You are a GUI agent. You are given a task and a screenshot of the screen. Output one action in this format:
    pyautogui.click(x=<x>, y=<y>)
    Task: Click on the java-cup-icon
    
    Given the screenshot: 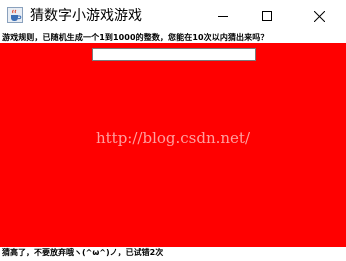 What is the action you would take?
    pyautogui.click(x=15, y=15)
    